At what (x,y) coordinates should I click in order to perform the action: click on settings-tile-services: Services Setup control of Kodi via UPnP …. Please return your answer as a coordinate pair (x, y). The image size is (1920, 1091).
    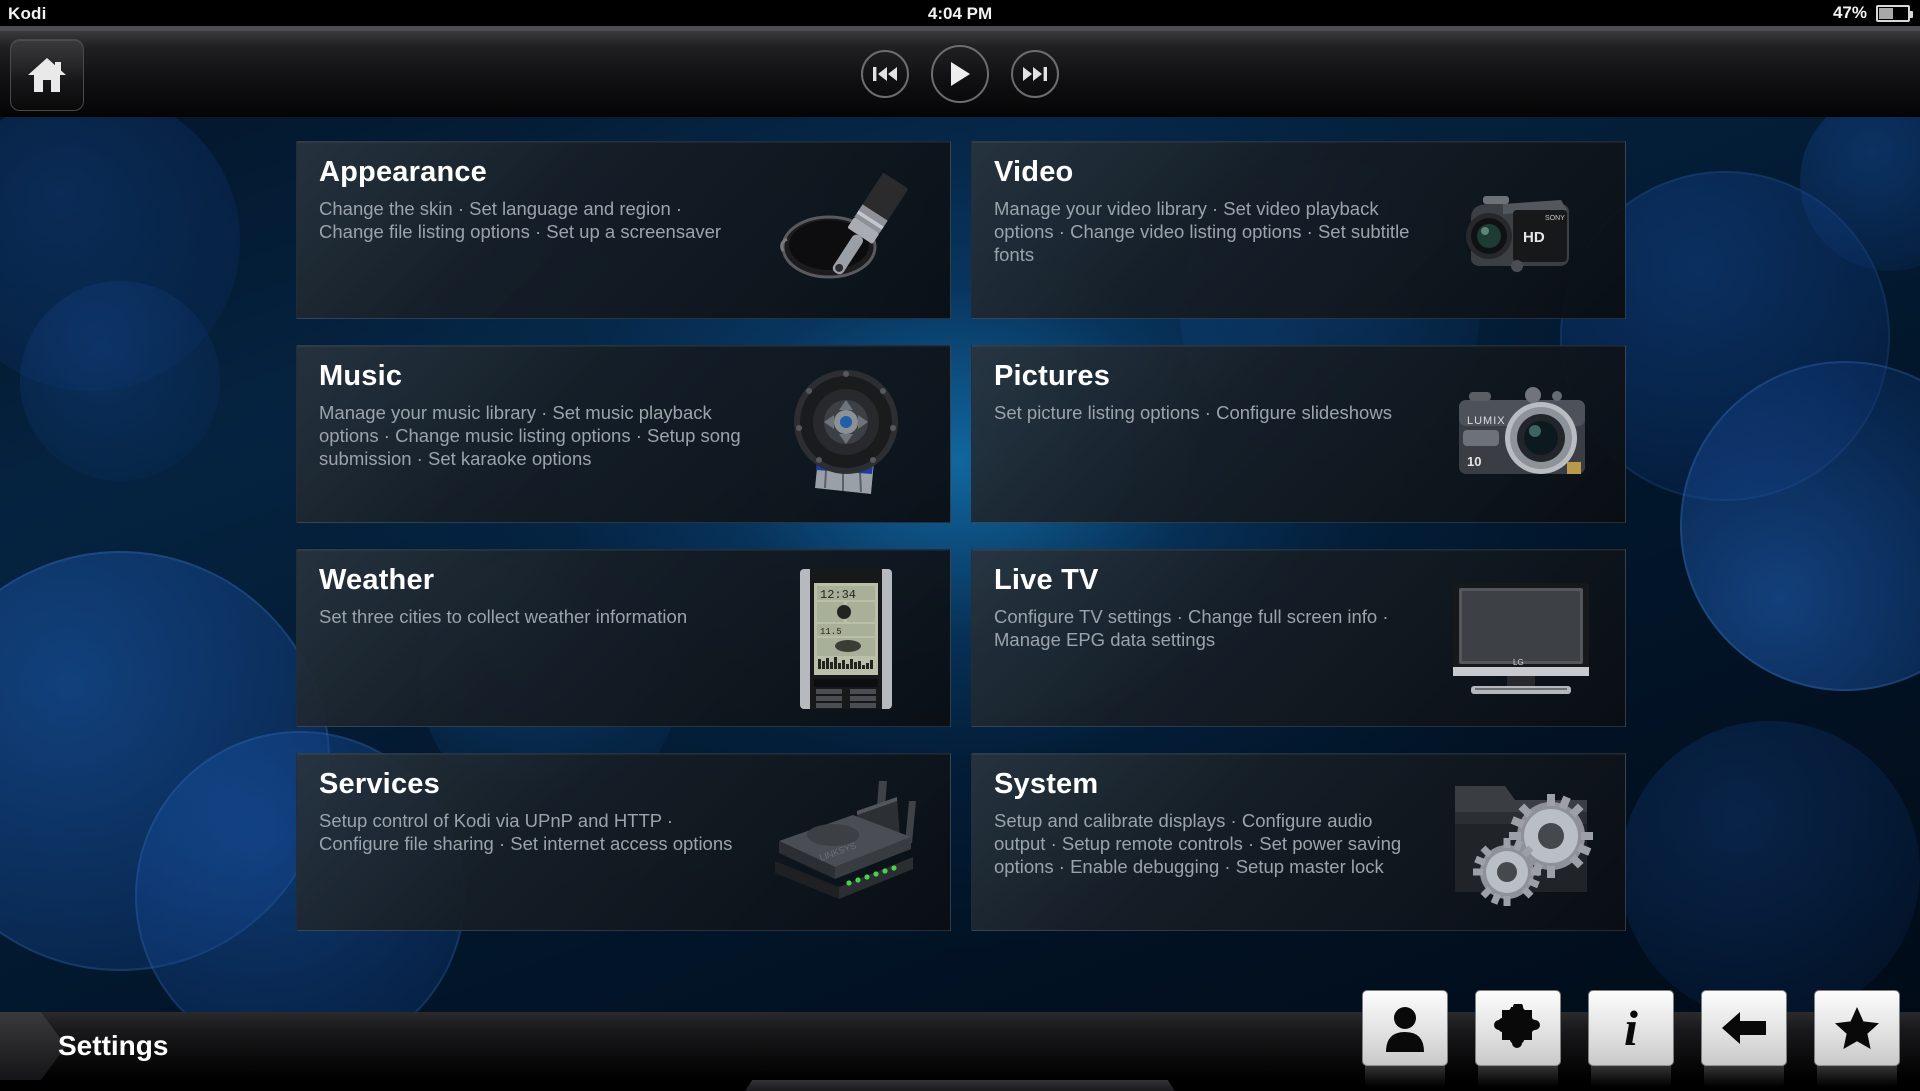
    Looking at the image, I should click on (623, 842).